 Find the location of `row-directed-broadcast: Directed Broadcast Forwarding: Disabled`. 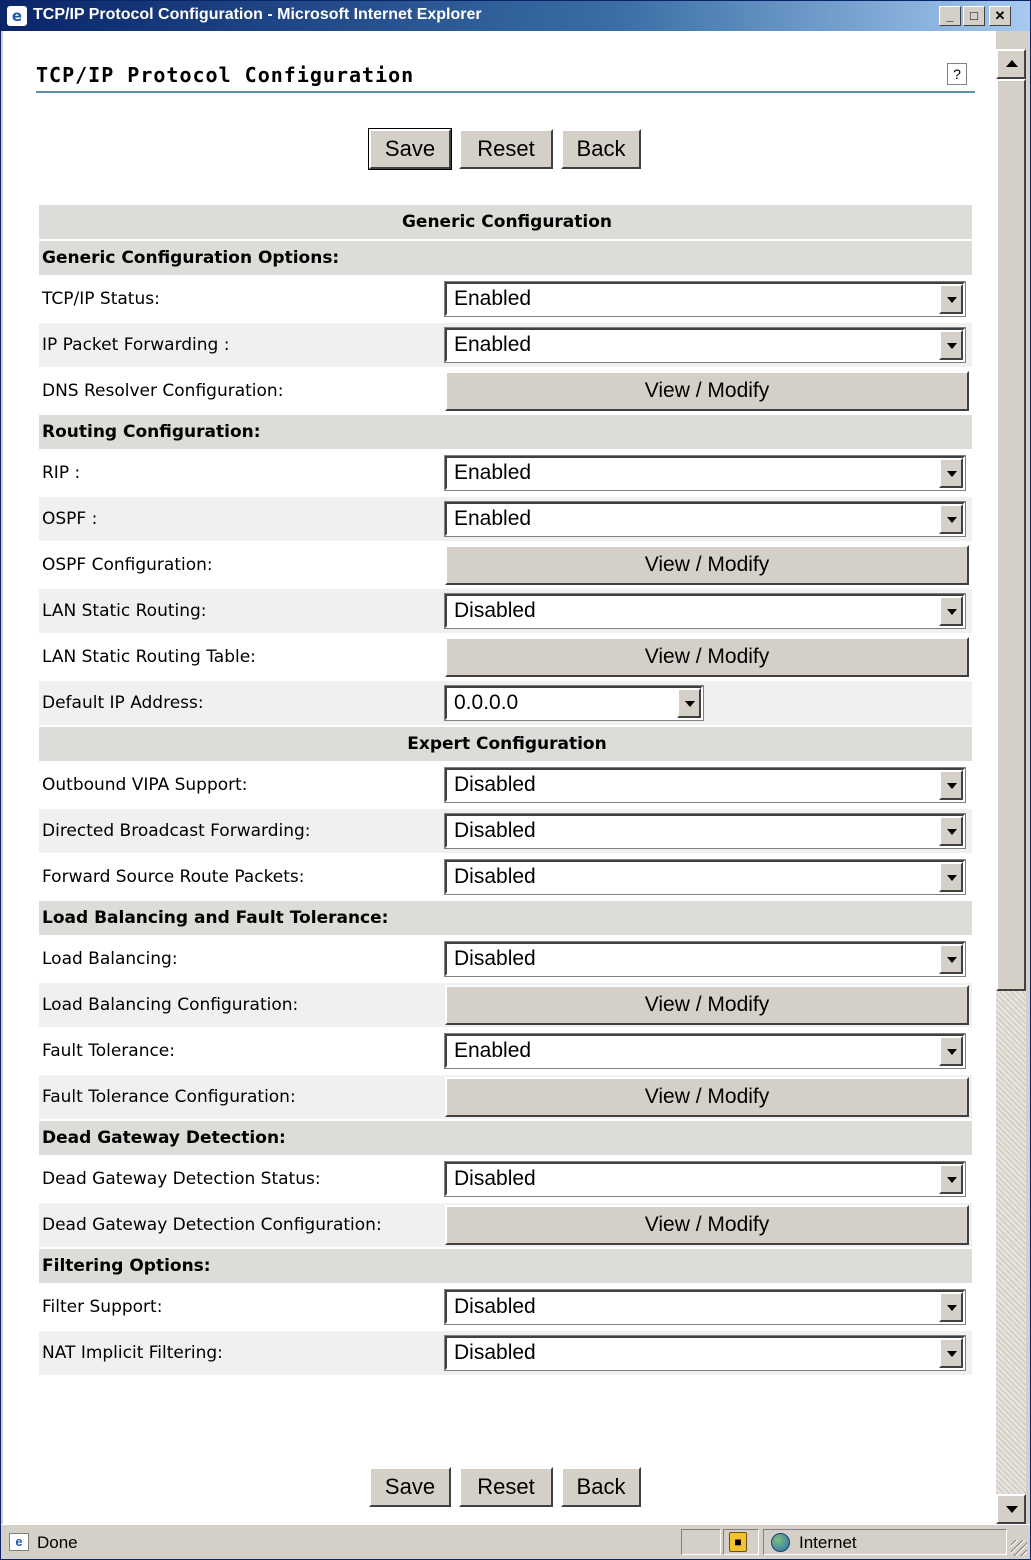

row-directed-broadcast: Directed Broadcast Forwarding: Disabled is located at coordinates (505, 831).